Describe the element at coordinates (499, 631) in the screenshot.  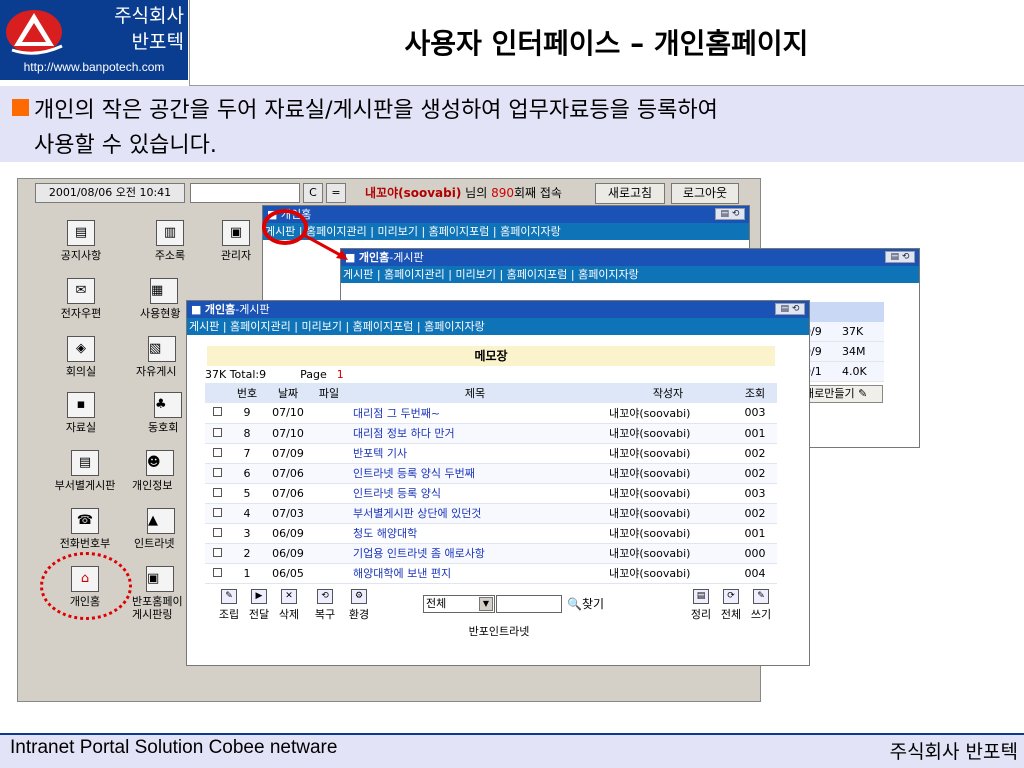
I see `window-footer: 반포인트라넷` at that location.